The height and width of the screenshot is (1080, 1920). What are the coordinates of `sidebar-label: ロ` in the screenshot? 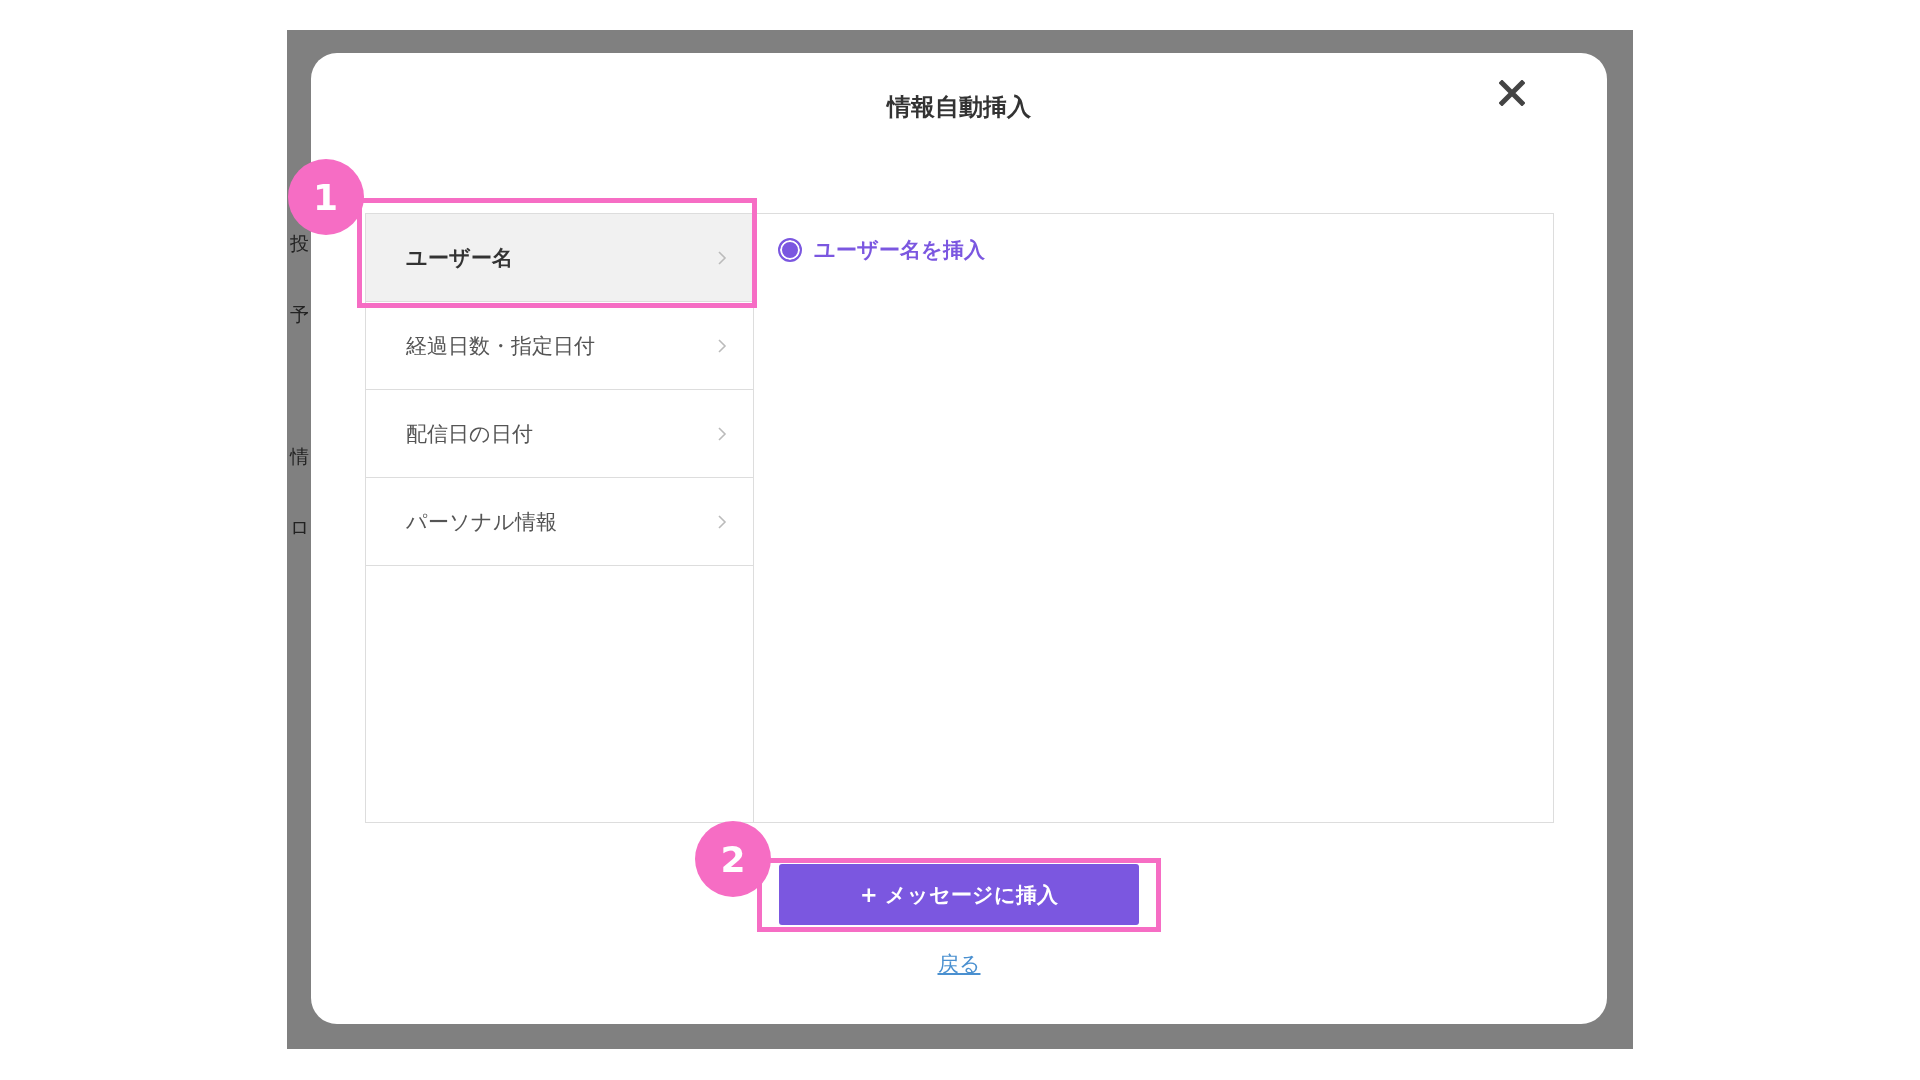 It's located at (299, 527).